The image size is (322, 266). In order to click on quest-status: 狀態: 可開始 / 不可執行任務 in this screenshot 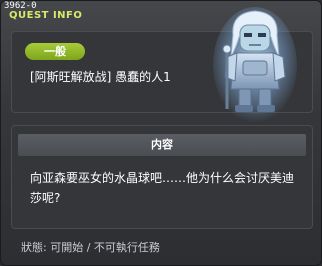, I will do `click(90, 247)`.